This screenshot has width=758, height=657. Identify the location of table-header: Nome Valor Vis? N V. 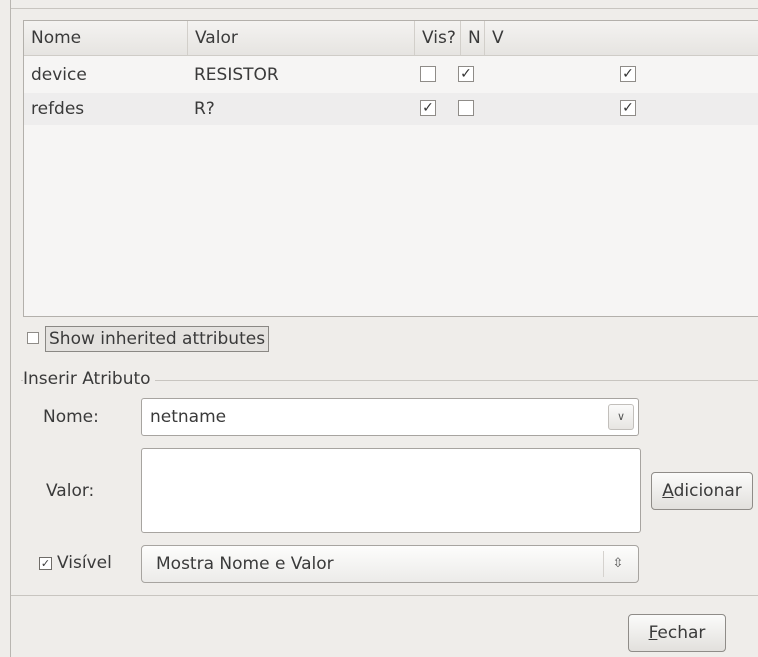
(391, 38).